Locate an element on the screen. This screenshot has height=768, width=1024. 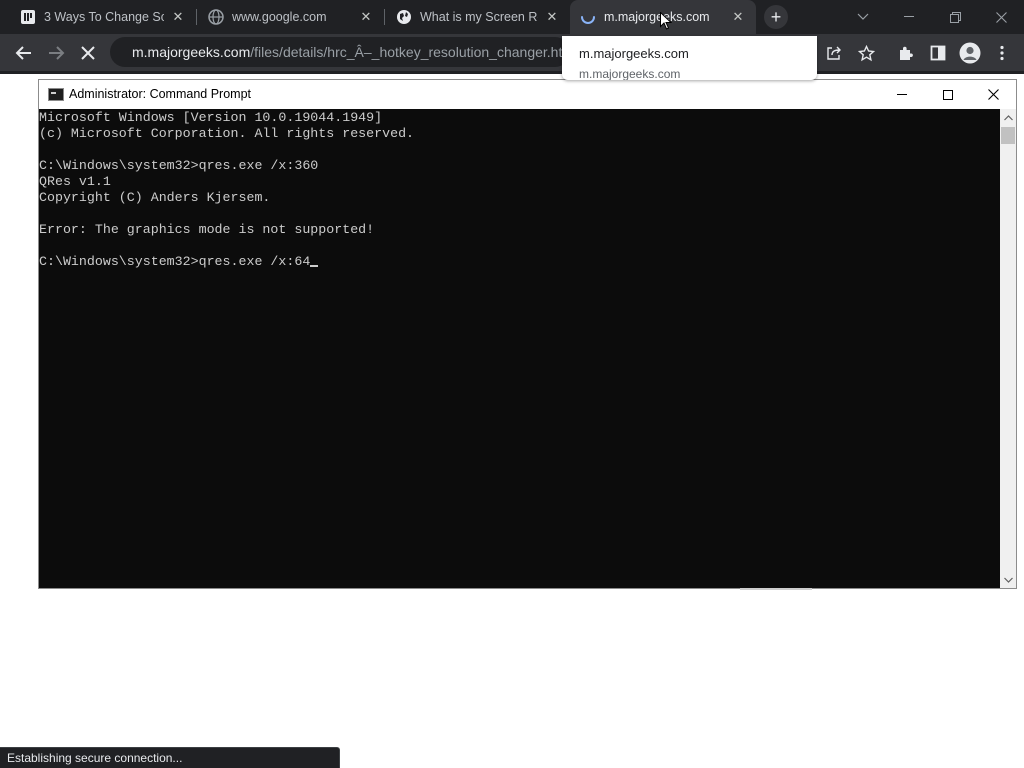
text-cursor is located at coordinates (314, 266).